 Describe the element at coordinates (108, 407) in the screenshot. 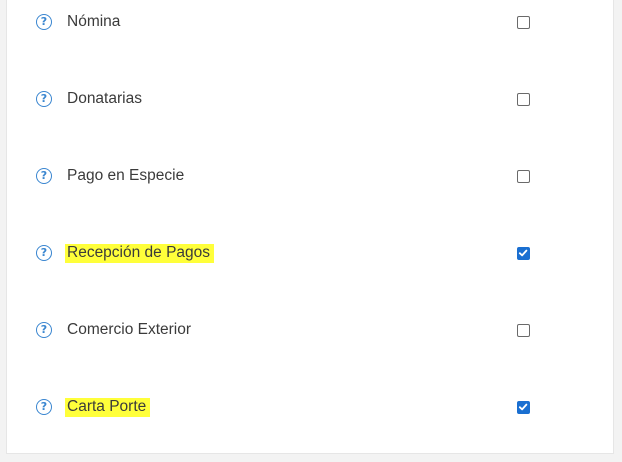

I see `complement-label: Carta Porte` at that location.